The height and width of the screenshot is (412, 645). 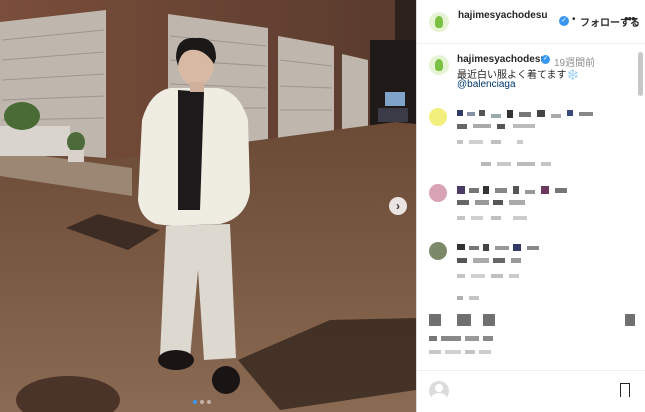 I want to click on action-bar, so click(x=532, y=334).